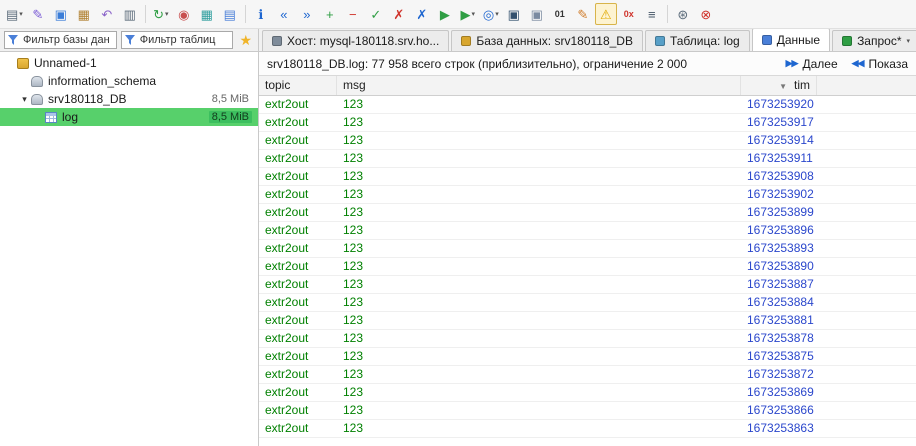 The height and width of the screenshot is (446, 916). Describe the element at coordinates (539, 85) in the screenshot. I see `column-header-msg: msg` at that location.